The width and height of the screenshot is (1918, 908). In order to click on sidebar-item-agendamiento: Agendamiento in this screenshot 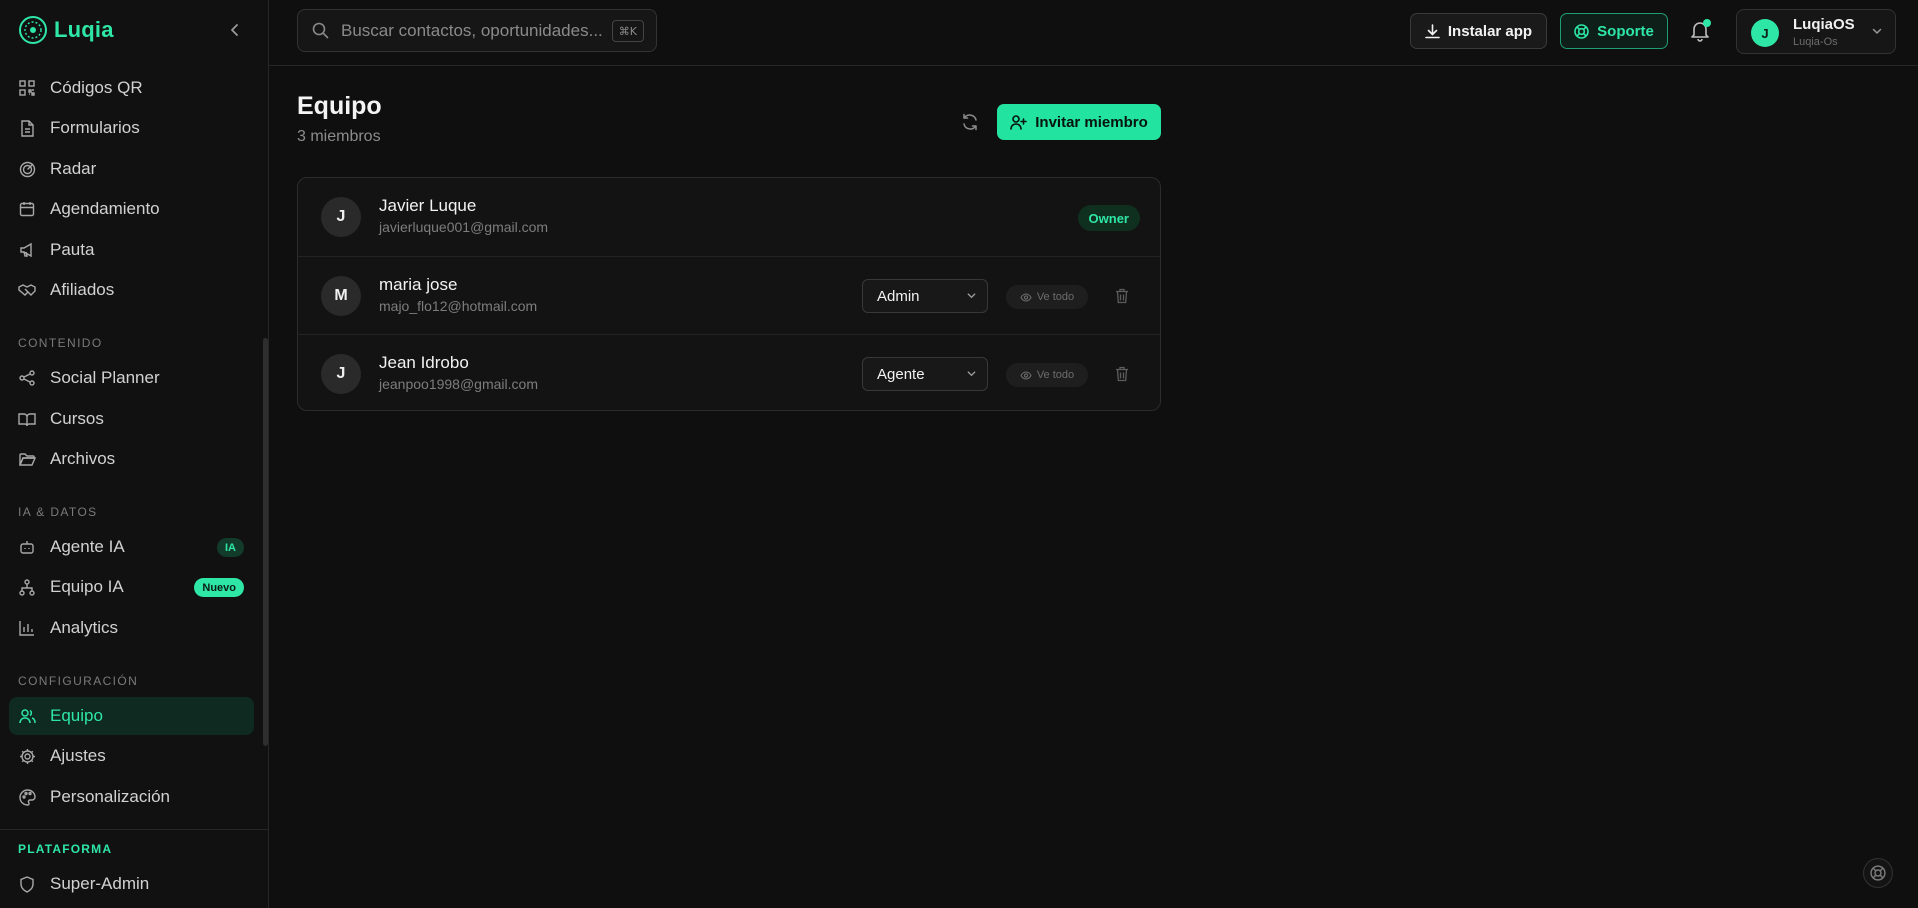, I will do `click(131, 209)`.